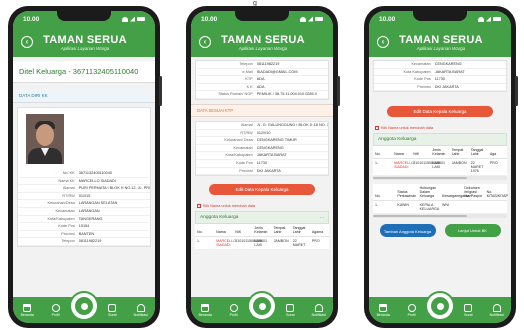 The height and width of the screenshot is (330, 524). Describe the element at coordinates (473, 193) in the screenshot. I see `column-header: Dokumen Imigrasi No. Paspor` at that location.